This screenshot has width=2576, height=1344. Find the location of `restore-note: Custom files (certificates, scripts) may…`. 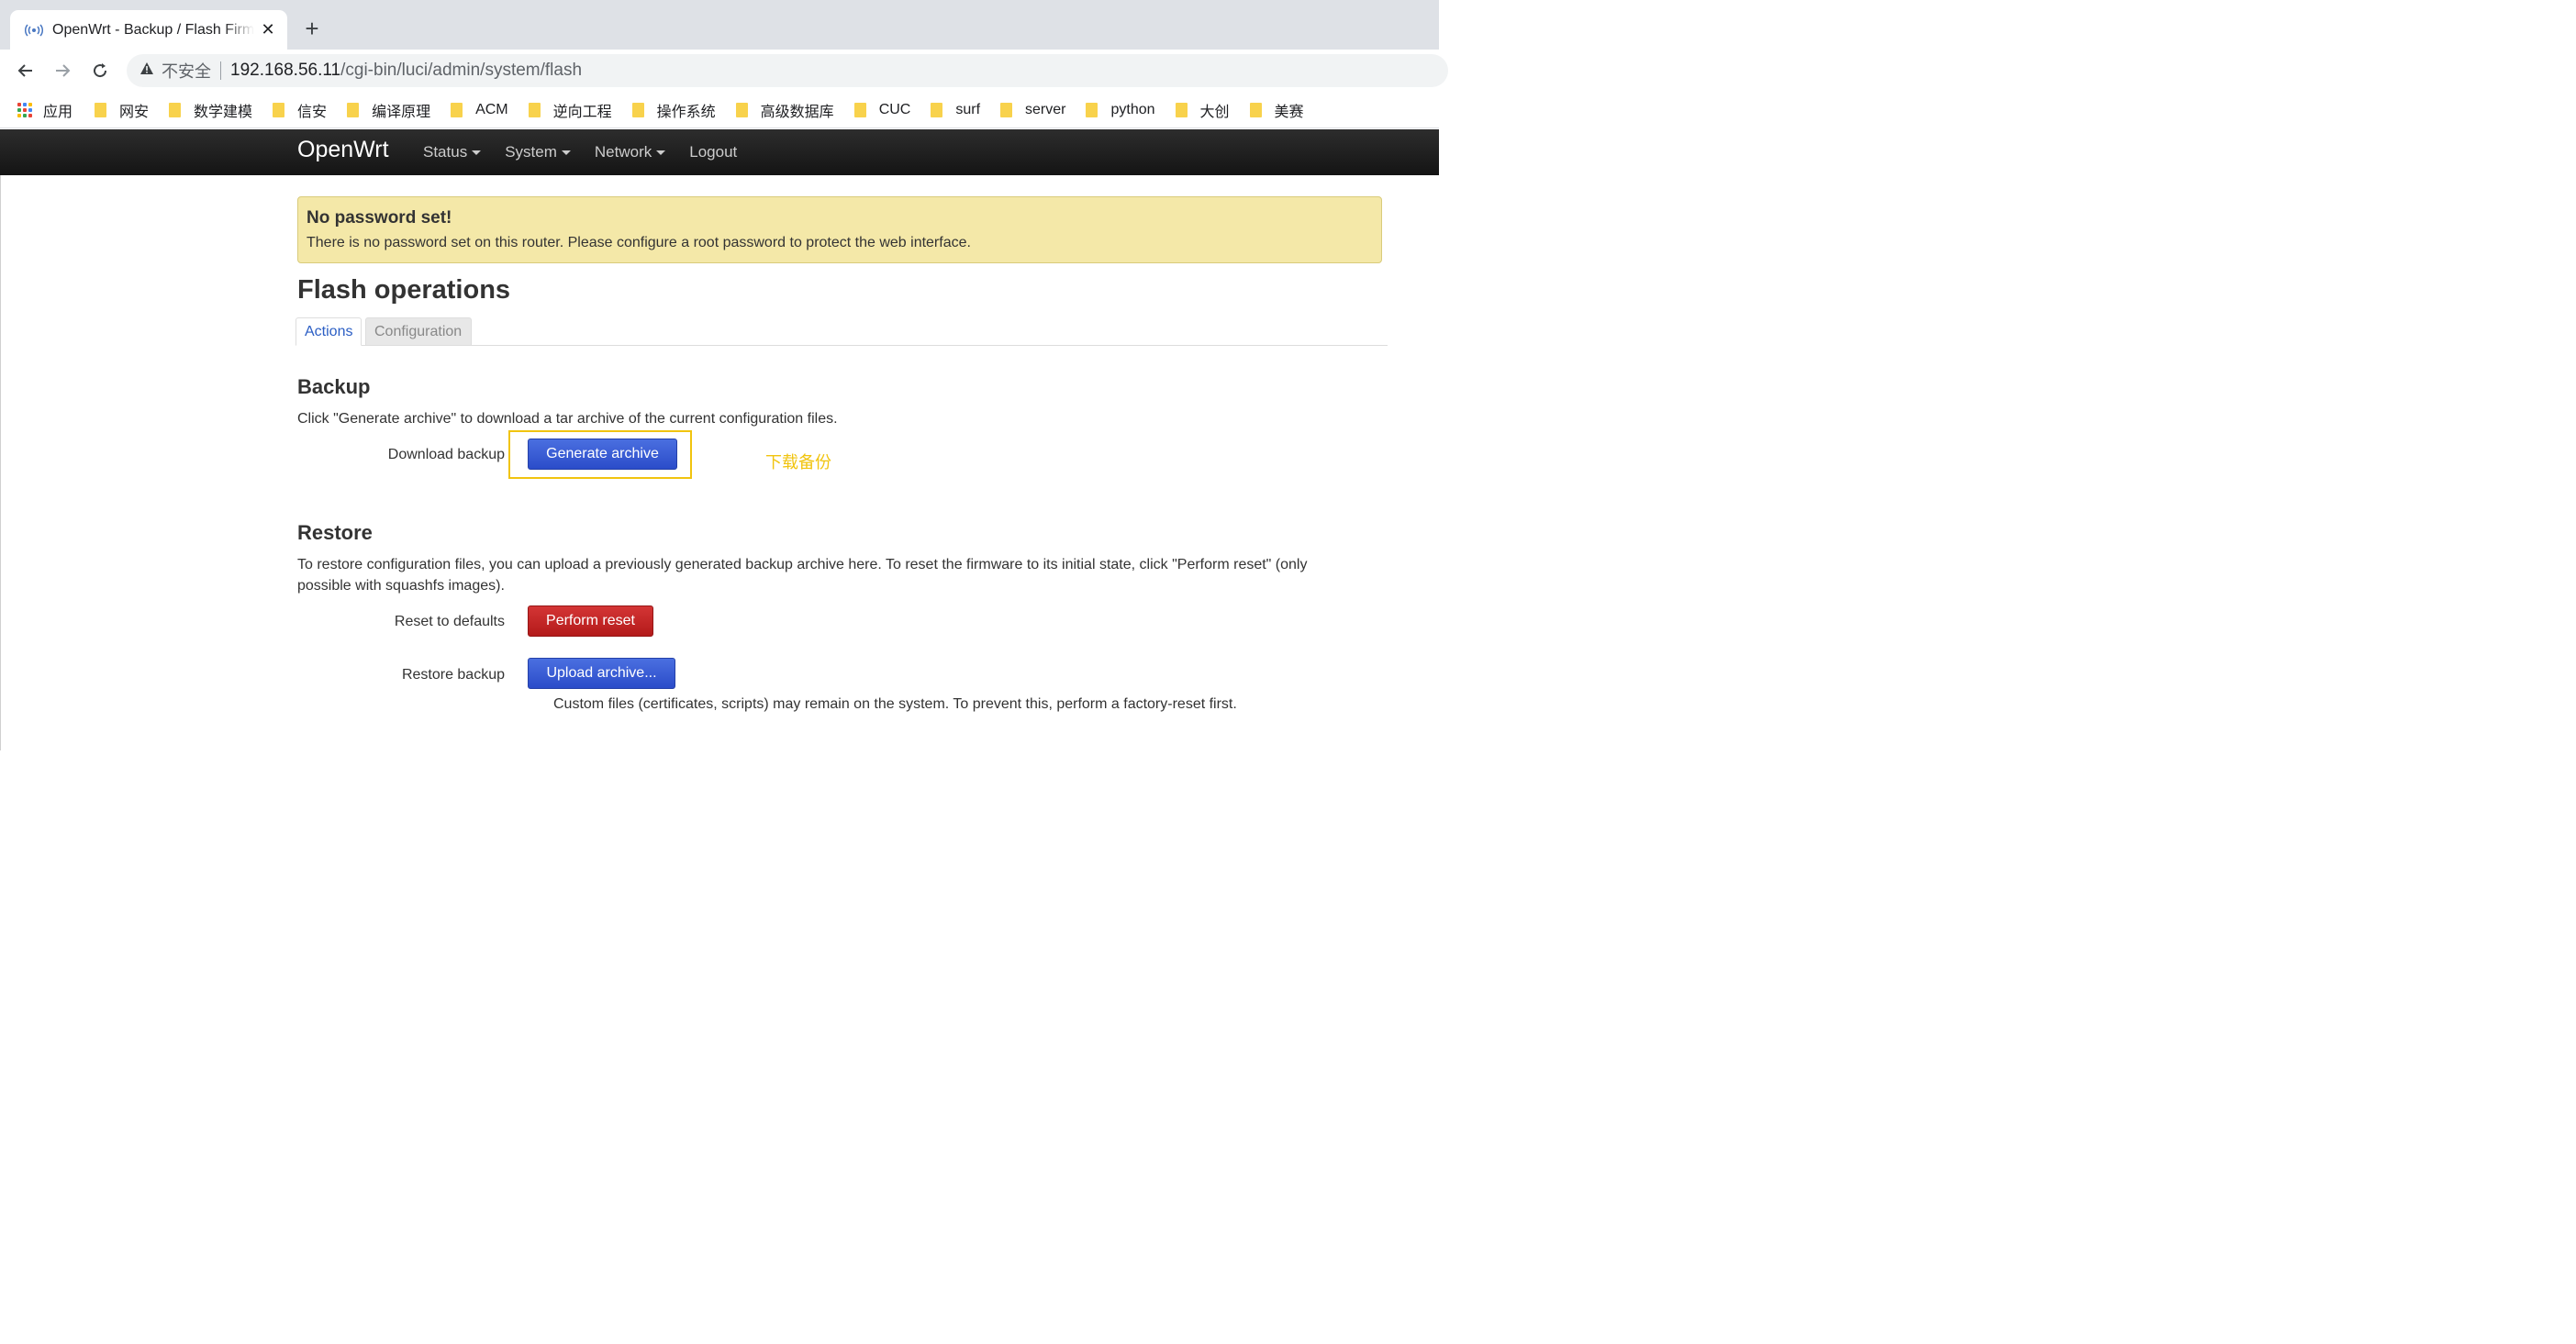

restore-note: Custom files (certificates, scripts) may… is located at coordinates (895, 704).